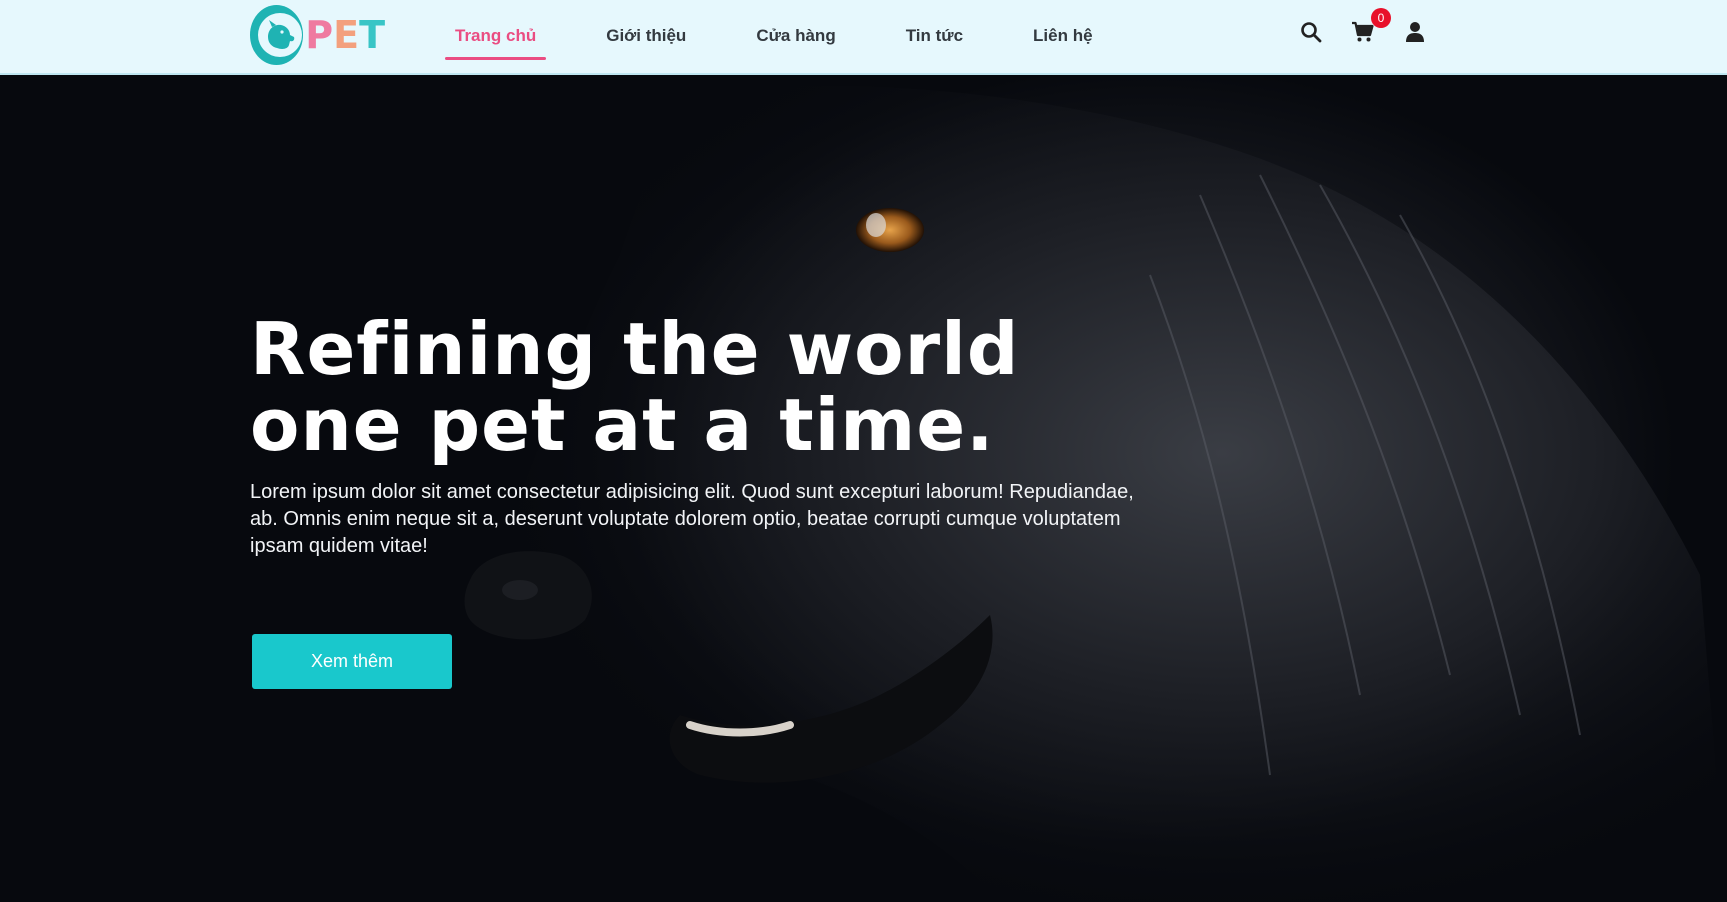  What do you see at coordinates (352, 661) in the screenshot?
I see `see-more-button: Xem thêm` at bounding box center [352, 661].